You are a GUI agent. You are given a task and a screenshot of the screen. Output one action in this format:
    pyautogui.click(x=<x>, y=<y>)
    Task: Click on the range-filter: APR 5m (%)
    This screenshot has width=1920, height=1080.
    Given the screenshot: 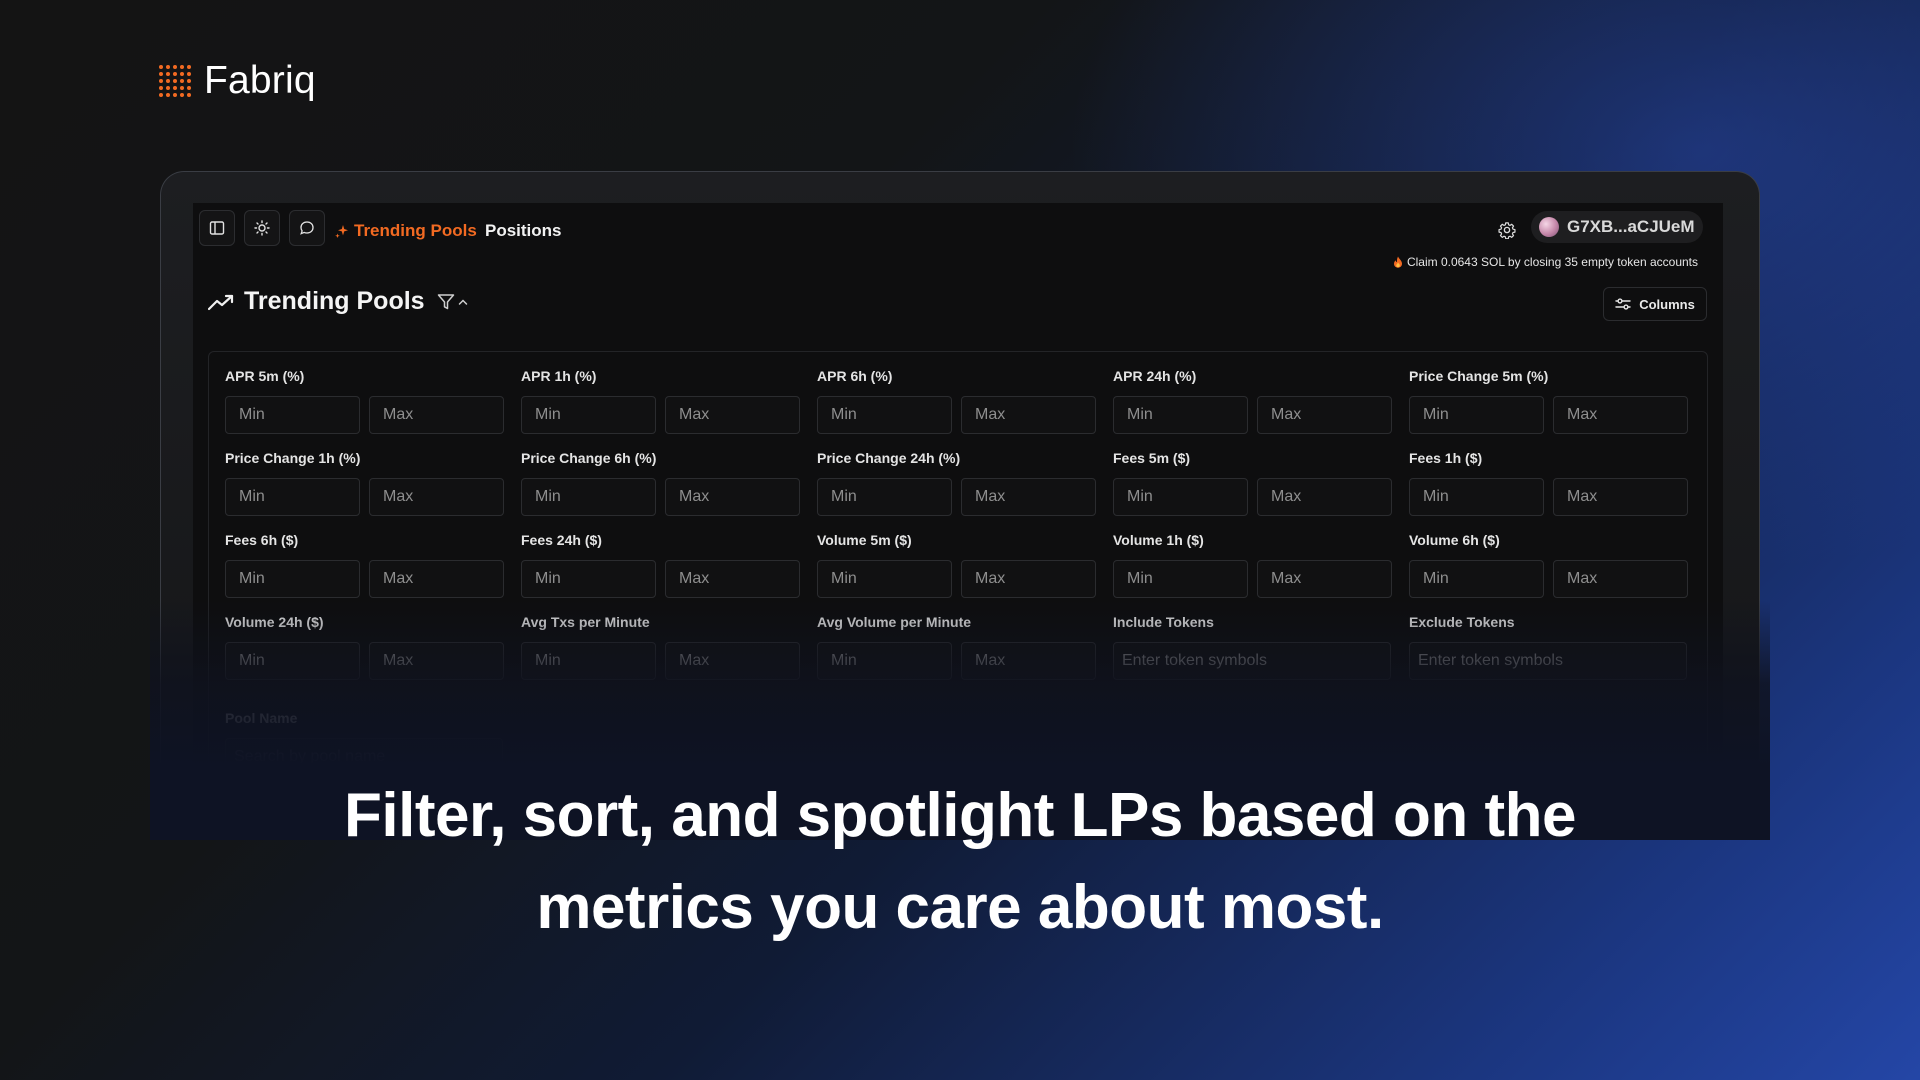 What is the action you would take?
    pyautogui.click(x=364, y=401)
    